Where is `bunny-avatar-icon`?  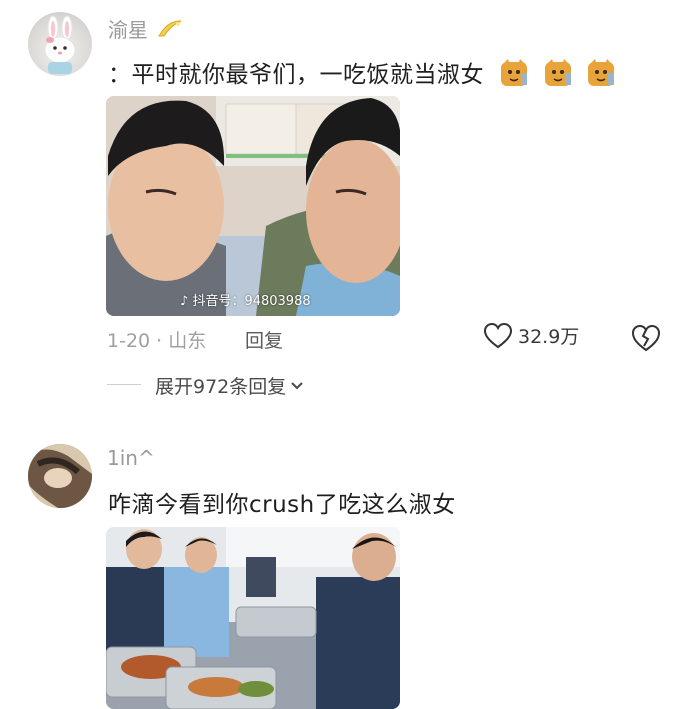 bunny-avatar-icon is located at coordinates (60, 44).